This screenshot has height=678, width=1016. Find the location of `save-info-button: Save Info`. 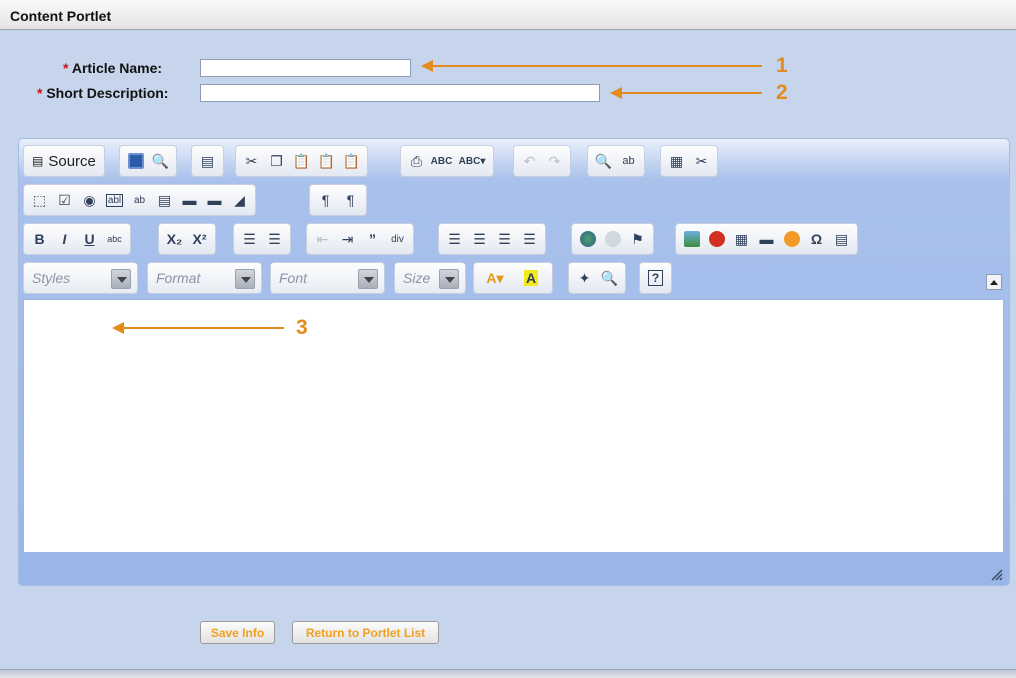

save-info-button: Save Info is located at coordinates (237, 632).